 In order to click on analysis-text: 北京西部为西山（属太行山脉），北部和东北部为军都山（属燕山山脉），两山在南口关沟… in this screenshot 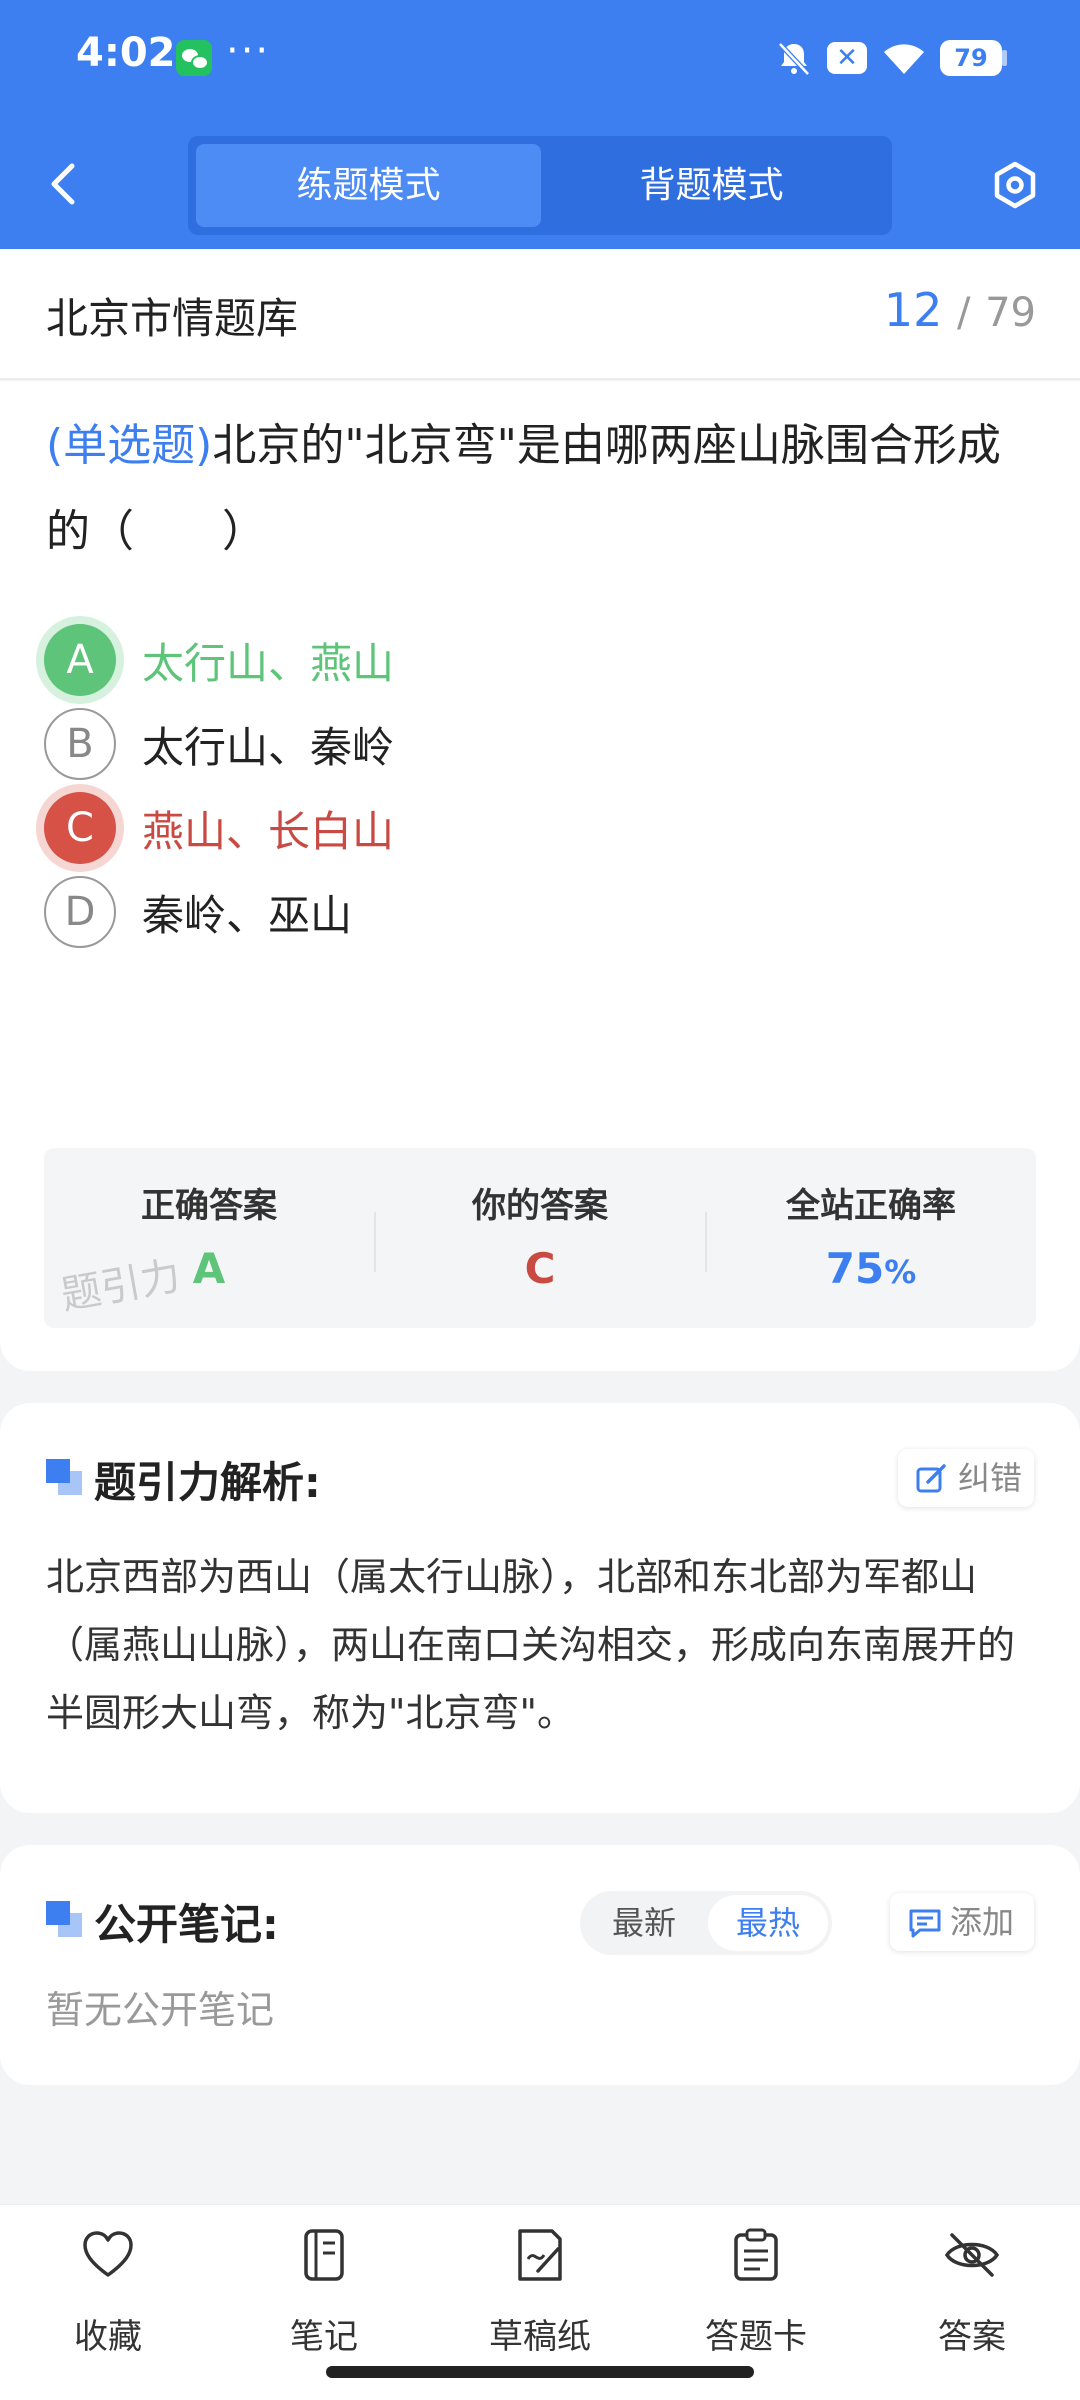, I will do `click(531, 1645)`.